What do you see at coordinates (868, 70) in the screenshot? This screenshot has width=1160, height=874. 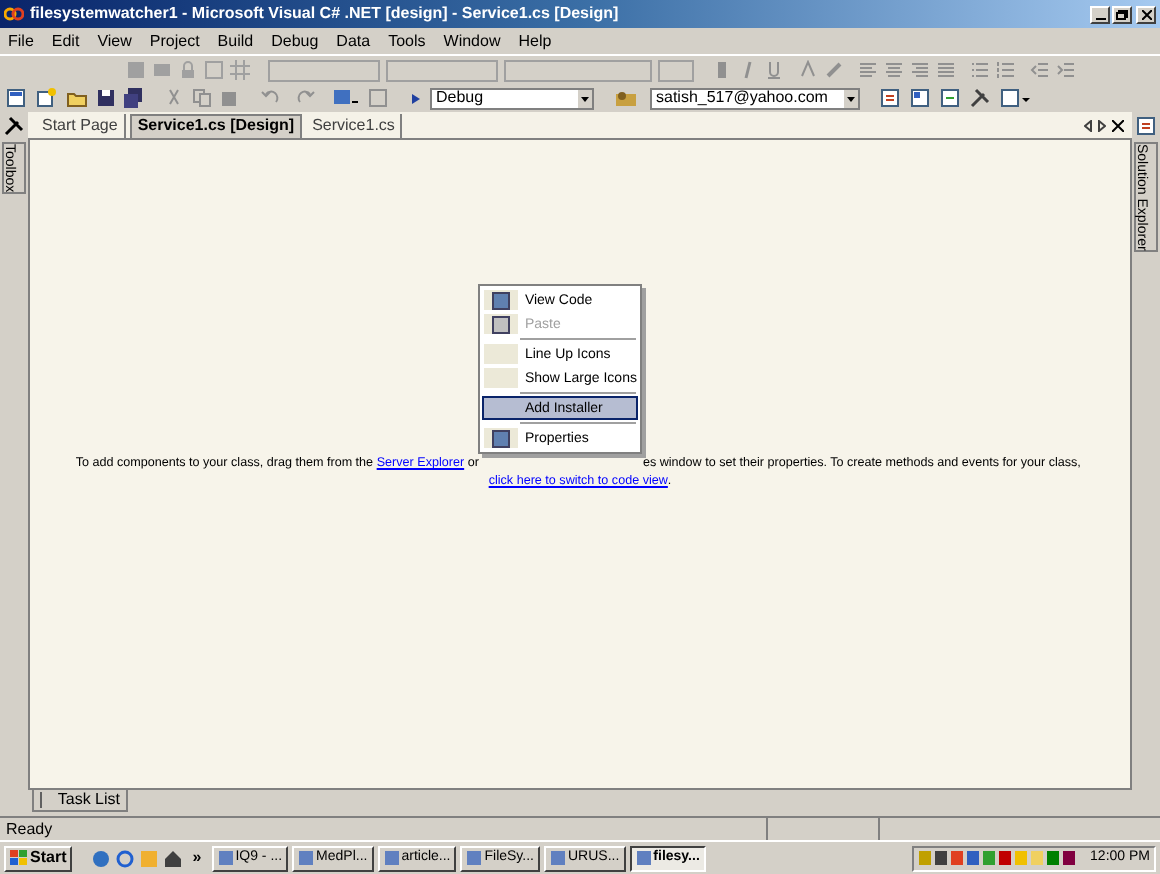 I see `align-left-icon` at bounding box center [868, 70].